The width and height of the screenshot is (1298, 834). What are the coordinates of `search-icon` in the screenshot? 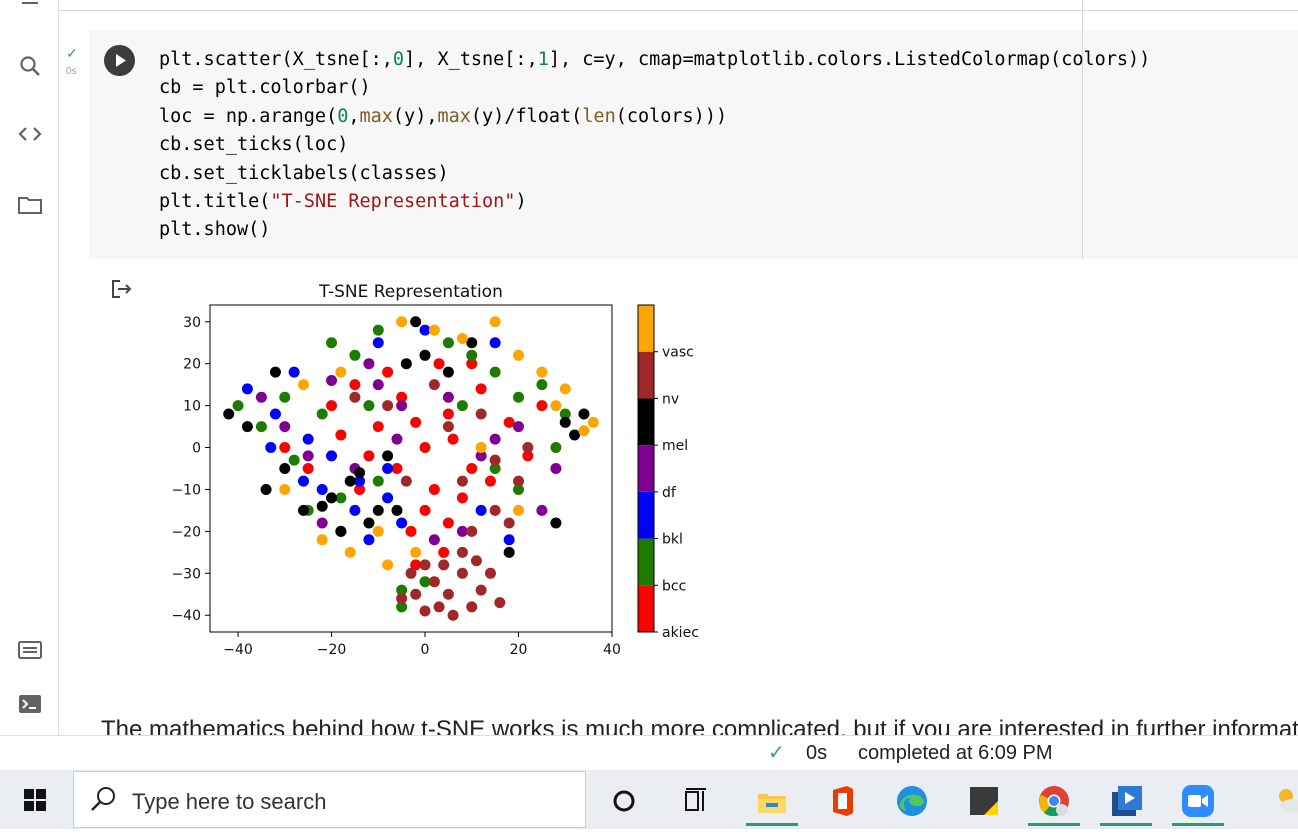 It's located at (30, 66).